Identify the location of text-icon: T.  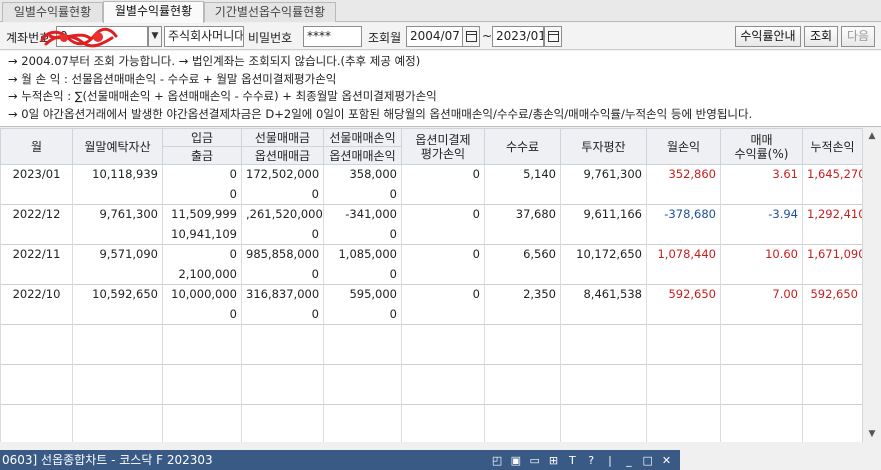
(572, 460).